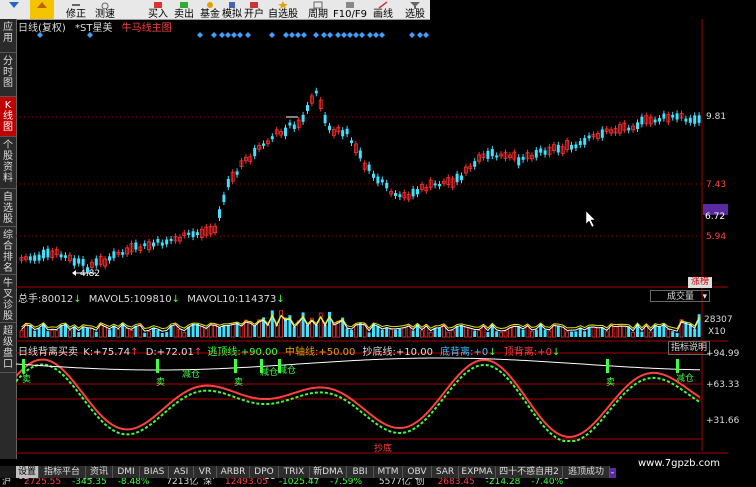 Image resolution: width=756 pixels, height=487 pixels. What do you see at coordinates (417, 472) in the screenshot?
I see `tab-obv: OBV` at bounding box center [417, 472].